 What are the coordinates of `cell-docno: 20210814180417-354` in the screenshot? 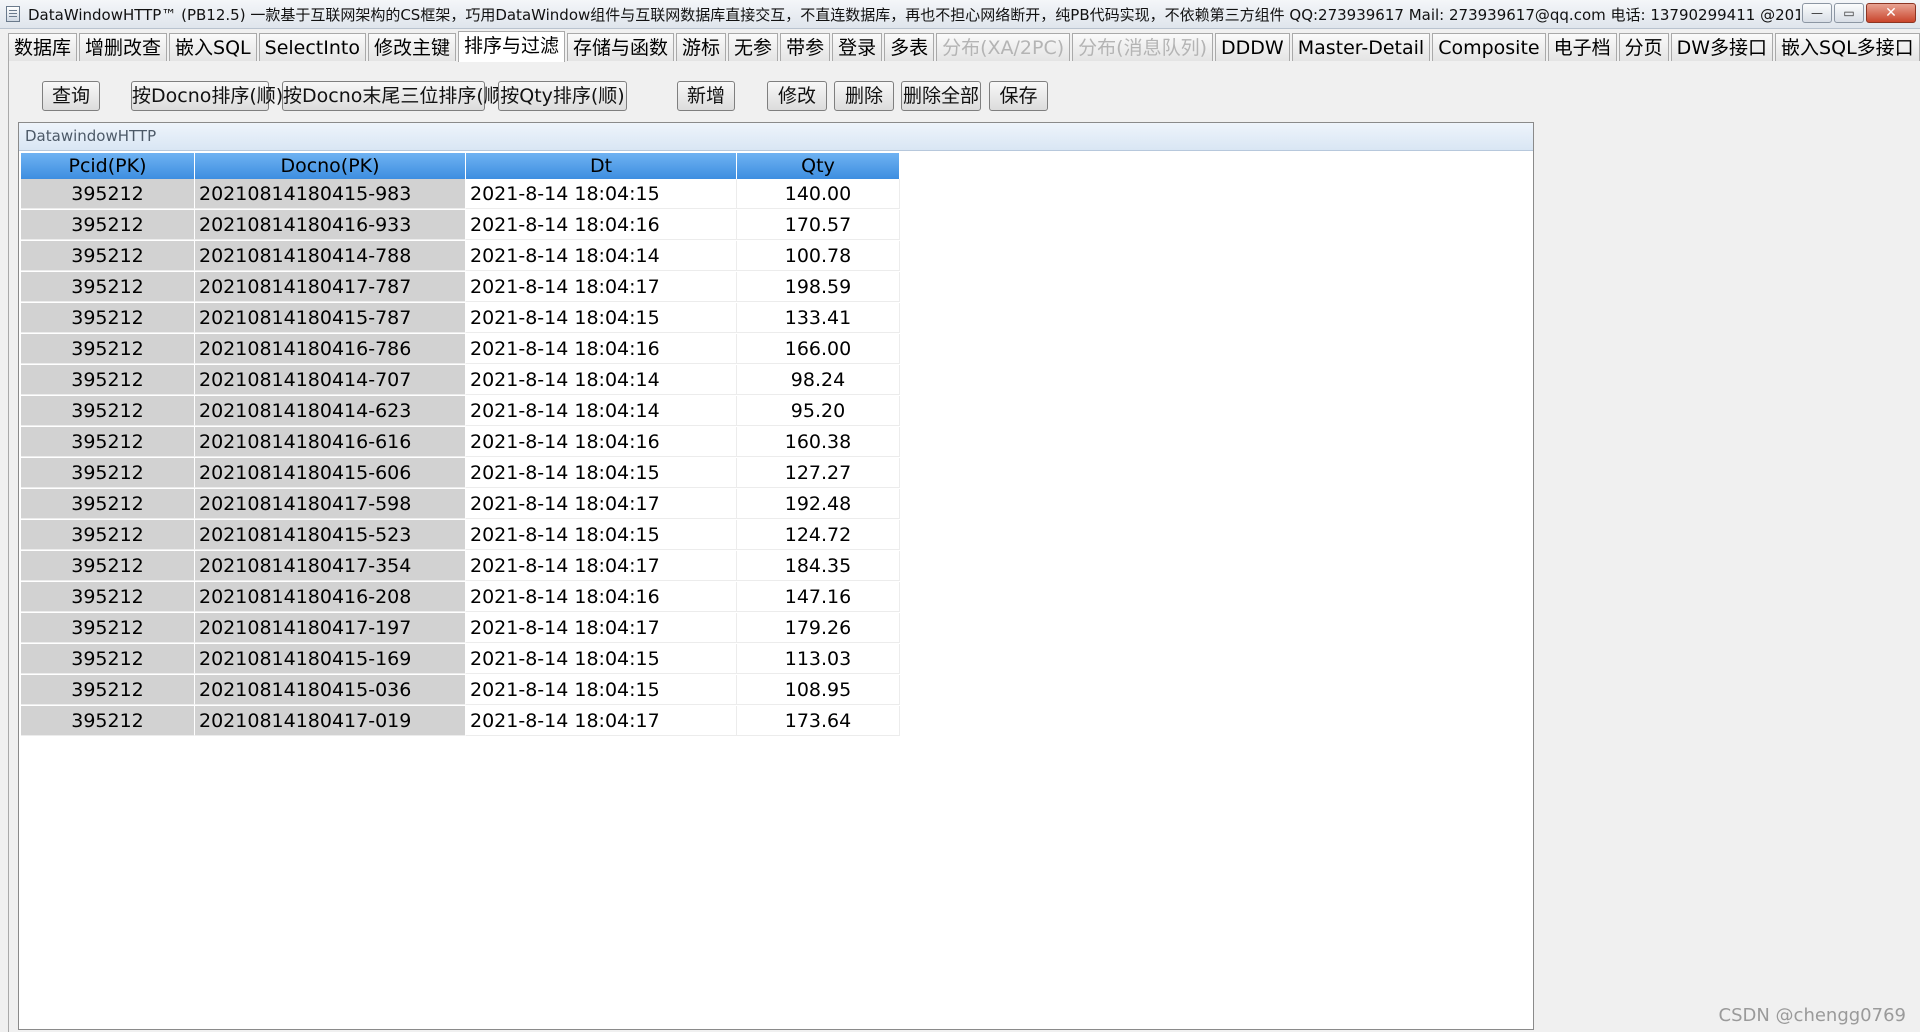 It's located at (330, 566).